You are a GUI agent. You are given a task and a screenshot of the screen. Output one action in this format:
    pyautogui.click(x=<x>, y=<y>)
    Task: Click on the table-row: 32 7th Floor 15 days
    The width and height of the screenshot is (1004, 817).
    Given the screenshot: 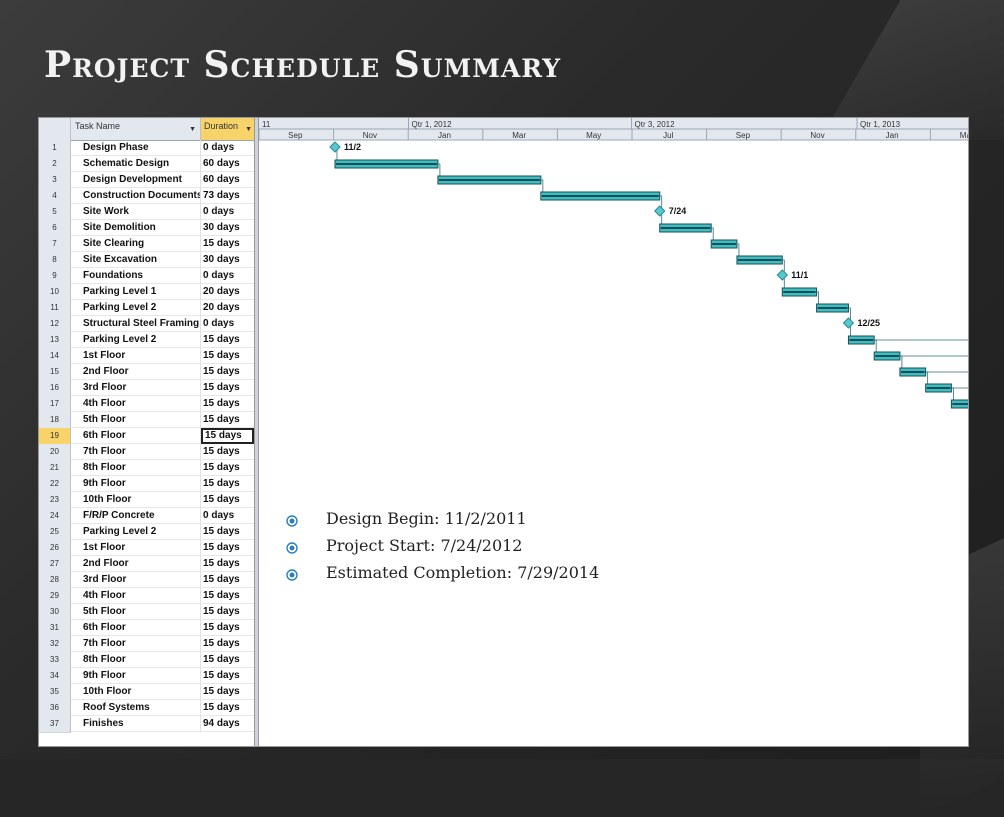 What is the action you would take?
    pyautogui.click(x=146, y=644)
    